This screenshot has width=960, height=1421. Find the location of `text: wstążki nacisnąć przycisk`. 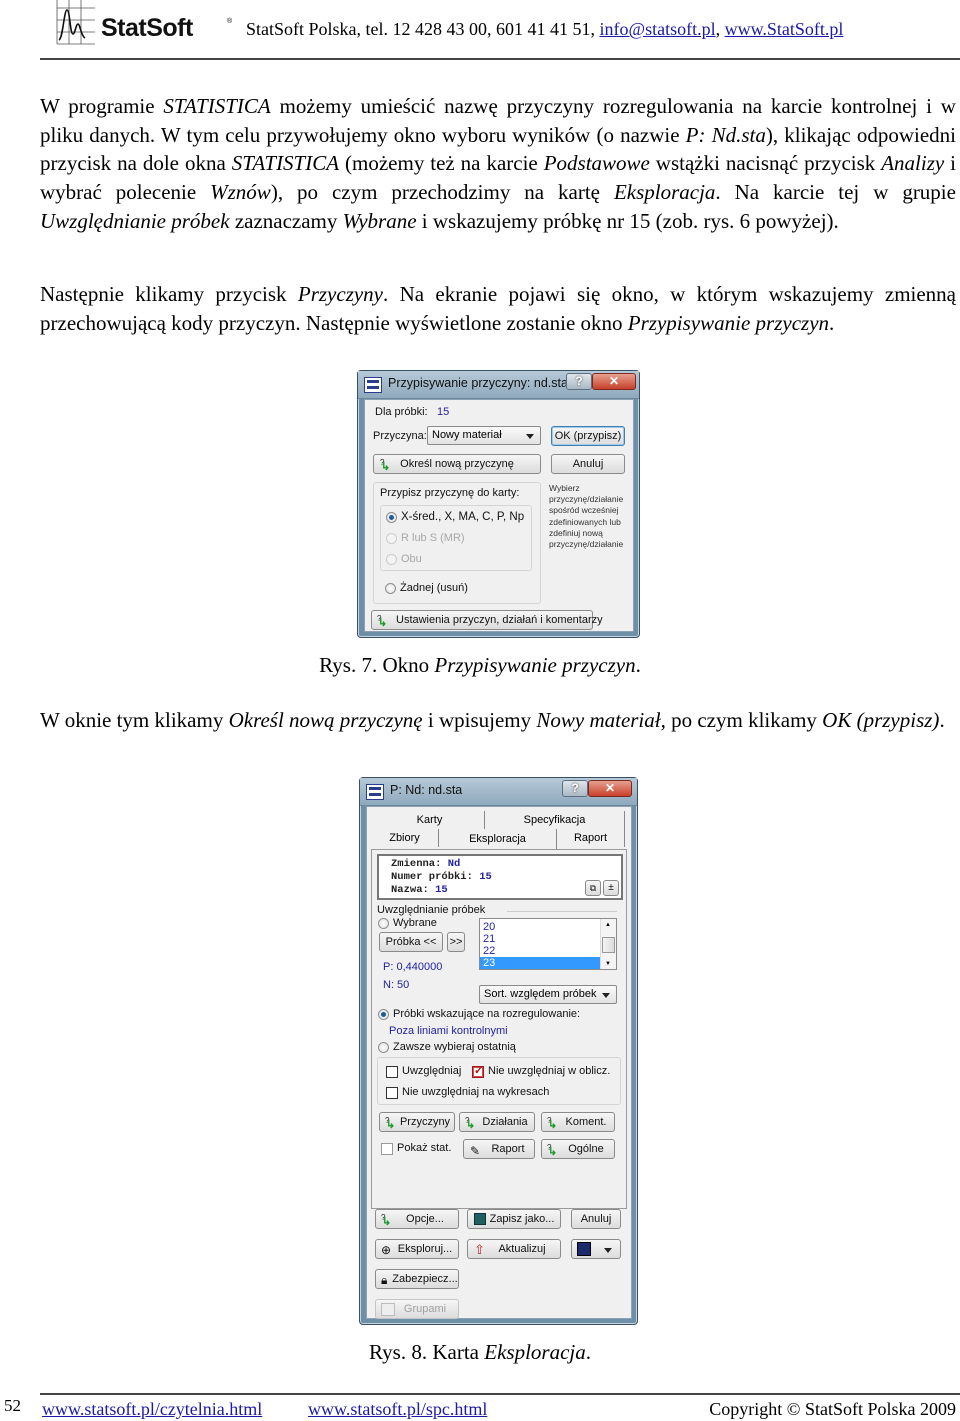

text: wstążki nacisnąć przycisk is located at coordinates (765, 163).